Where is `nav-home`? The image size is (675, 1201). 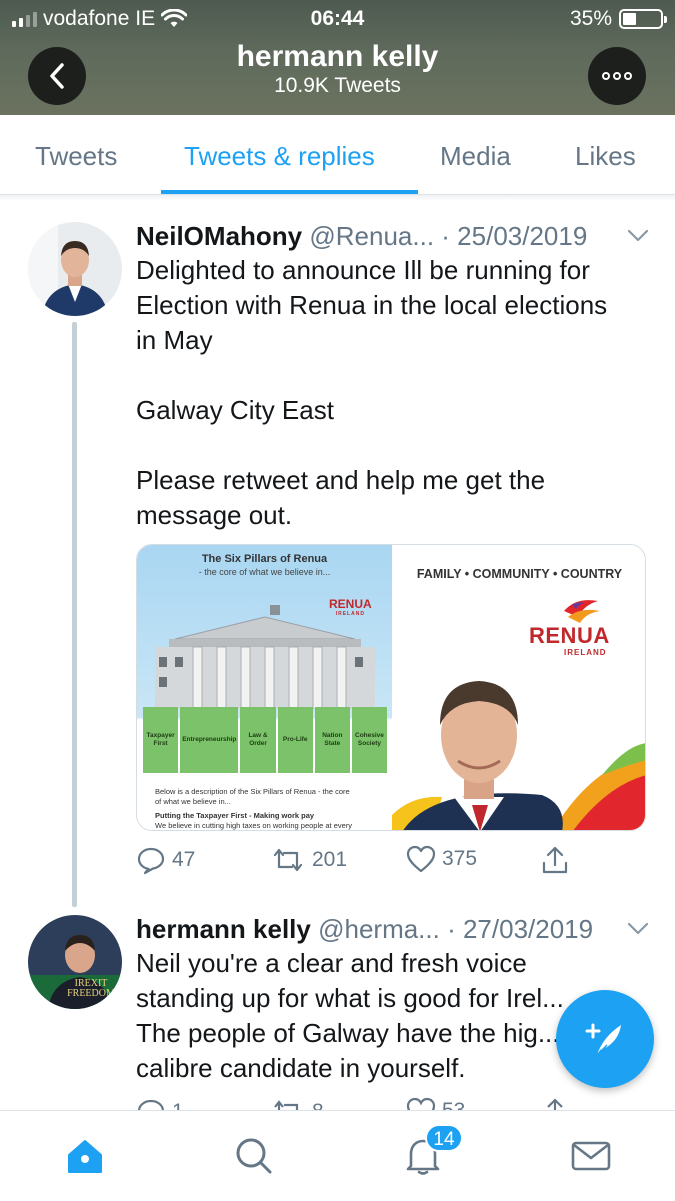
nav-home is located at coordinates (85, 1156).